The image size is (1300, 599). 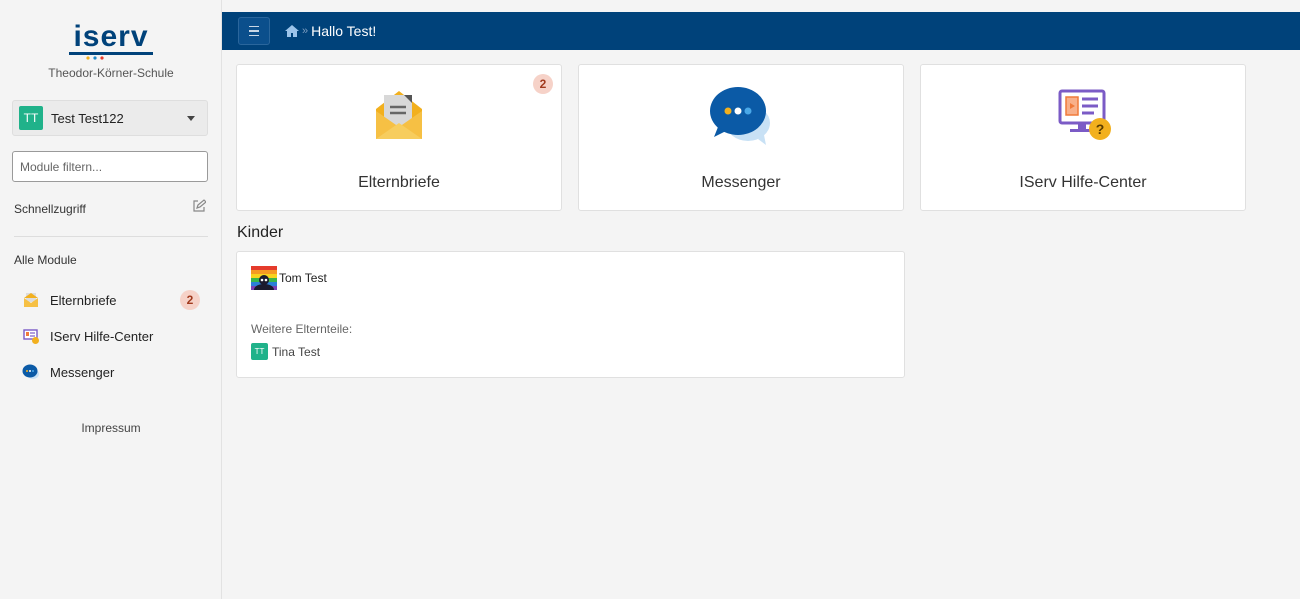 What do you see at coordinates (344, 31) in the screenshot?
I see `page-title: Hallo Test!` at bounding box center [344, 31].